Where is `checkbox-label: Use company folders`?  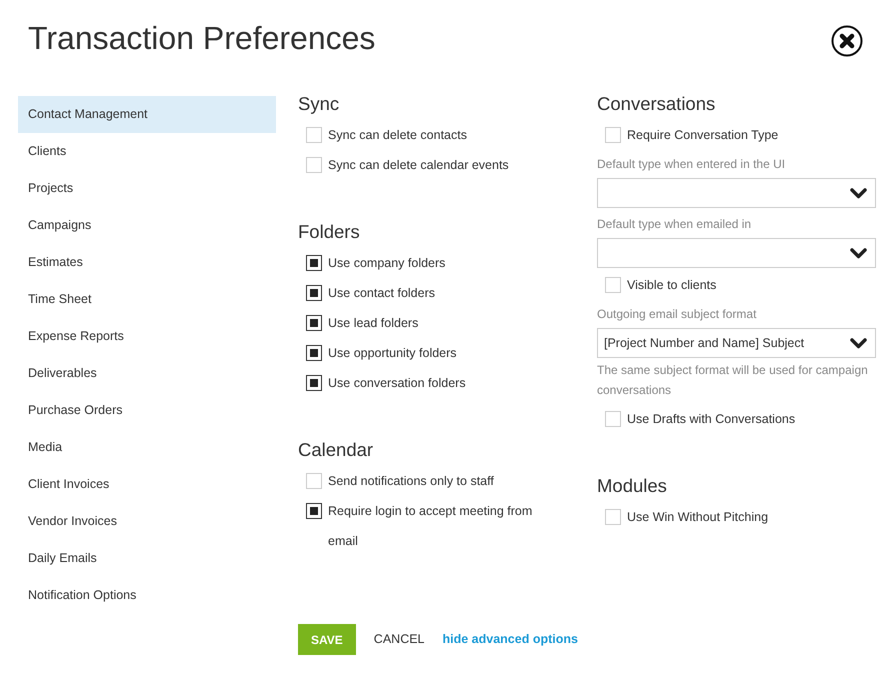 checkbox-label: Use company folders is located at coordinates (387, 263).